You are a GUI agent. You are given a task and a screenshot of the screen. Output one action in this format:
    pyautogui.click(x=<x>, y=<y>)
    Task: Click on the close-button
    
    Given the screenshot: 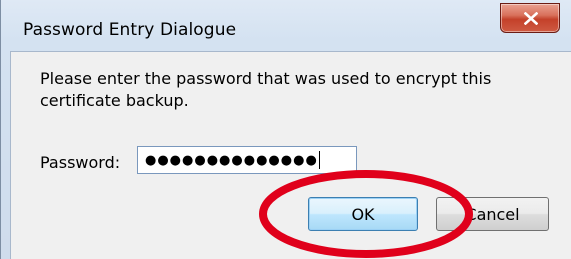 What is the action you would take?
    pyautogui.click(x=530, y=18)
    